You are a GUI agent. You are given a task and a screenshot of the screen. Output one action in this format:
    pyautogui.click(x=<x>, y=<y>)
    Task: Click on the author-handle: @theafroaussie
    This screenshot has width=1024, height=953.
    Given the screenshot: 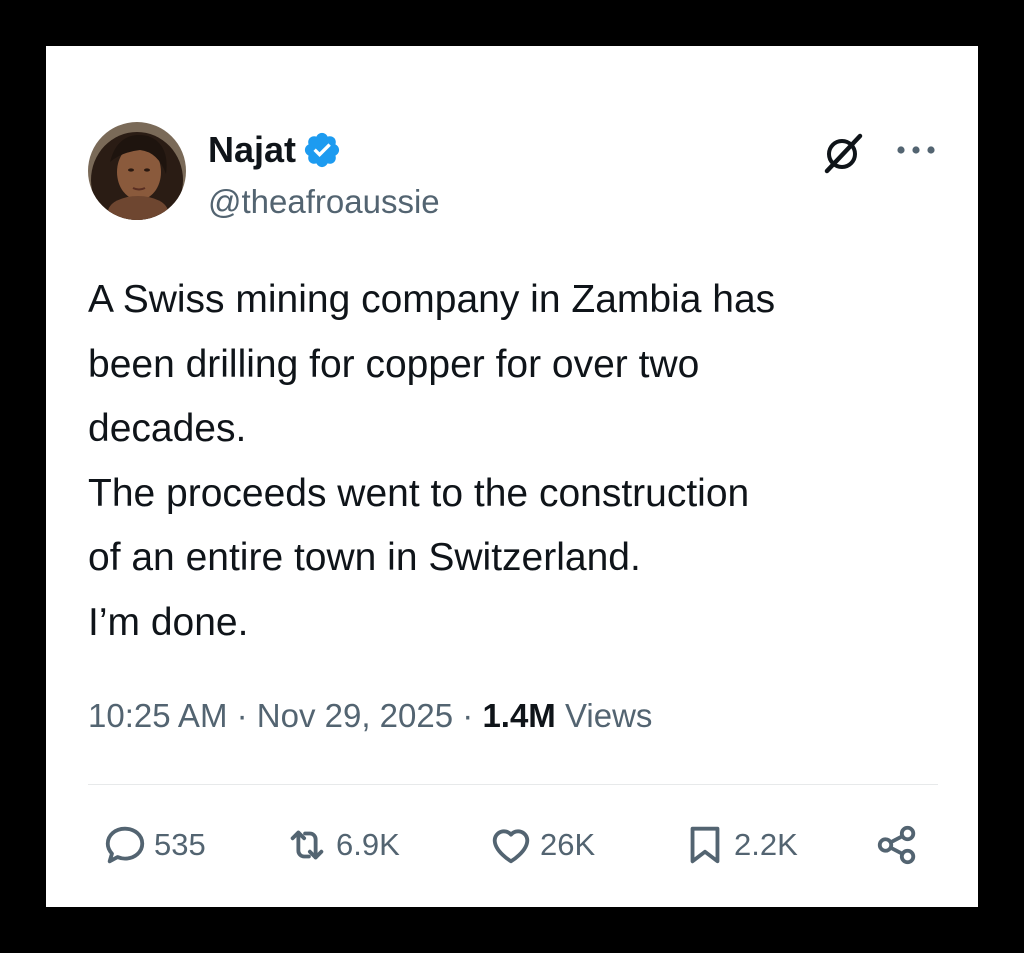 What is the action you would take?
    pyautogui.click(x=324, y=202)
    